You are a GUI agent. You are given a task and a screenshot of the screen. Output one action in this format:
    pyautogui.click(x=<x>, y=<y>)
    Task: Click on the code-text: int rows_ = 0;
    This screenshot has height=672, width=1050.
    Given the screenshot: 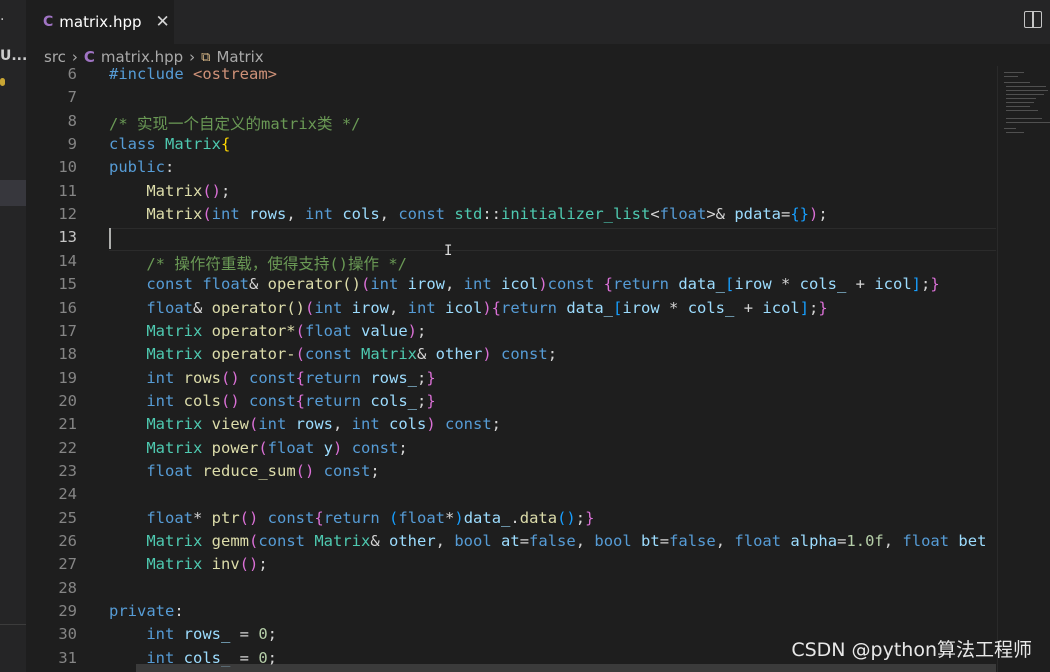 What is the action you would take?
    pyautogui.click(x=193, y=634)
    